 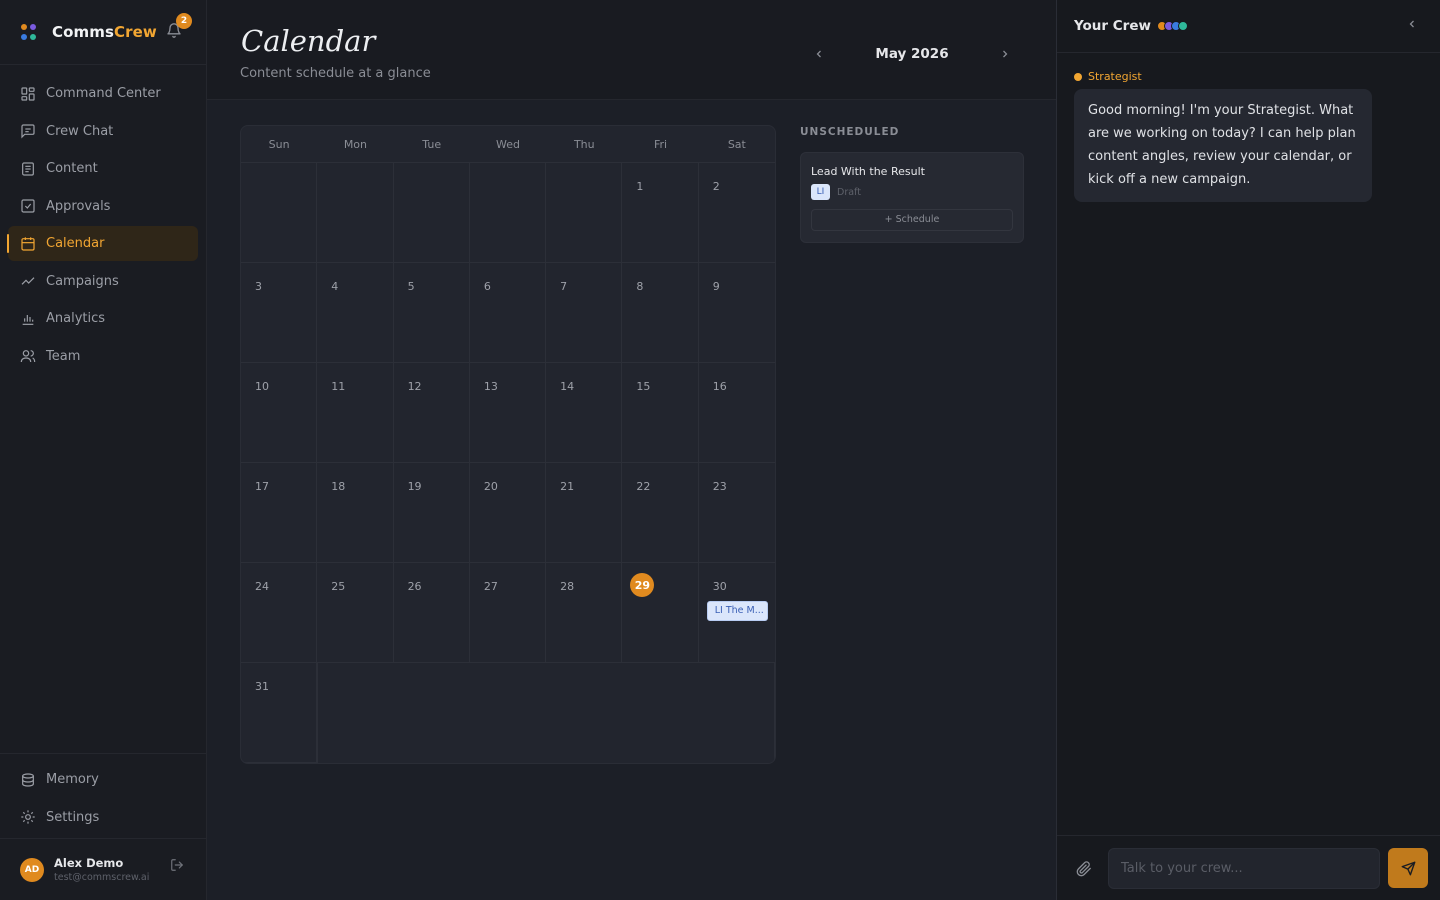 What do you see at coordinates (819, 54) in the screenshot?
I see `prev-month-button` at bounding box center [819, 54].